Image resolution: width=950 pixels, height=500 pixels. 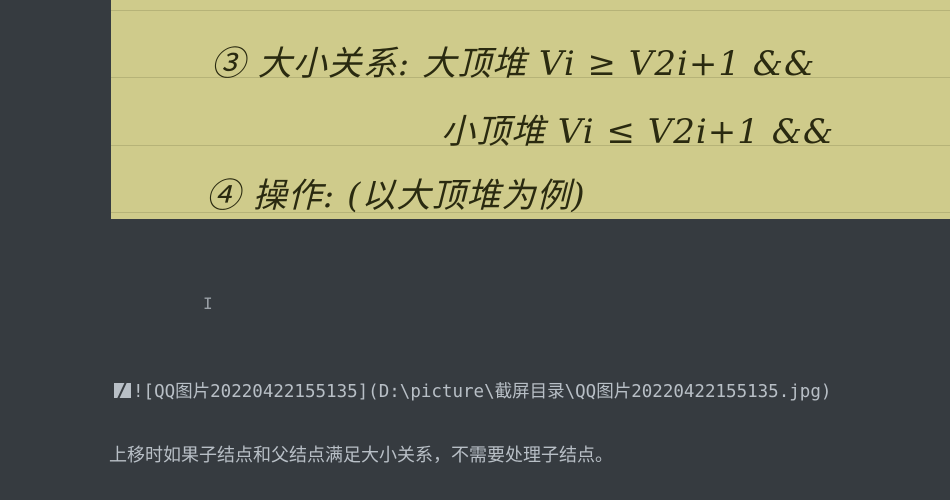 What do you see at coordinates (396, 196) in the screenshot?
I see `note-line-operation: ④ 操作: (以大顶堆为例)` at bounding box center [396, 196].